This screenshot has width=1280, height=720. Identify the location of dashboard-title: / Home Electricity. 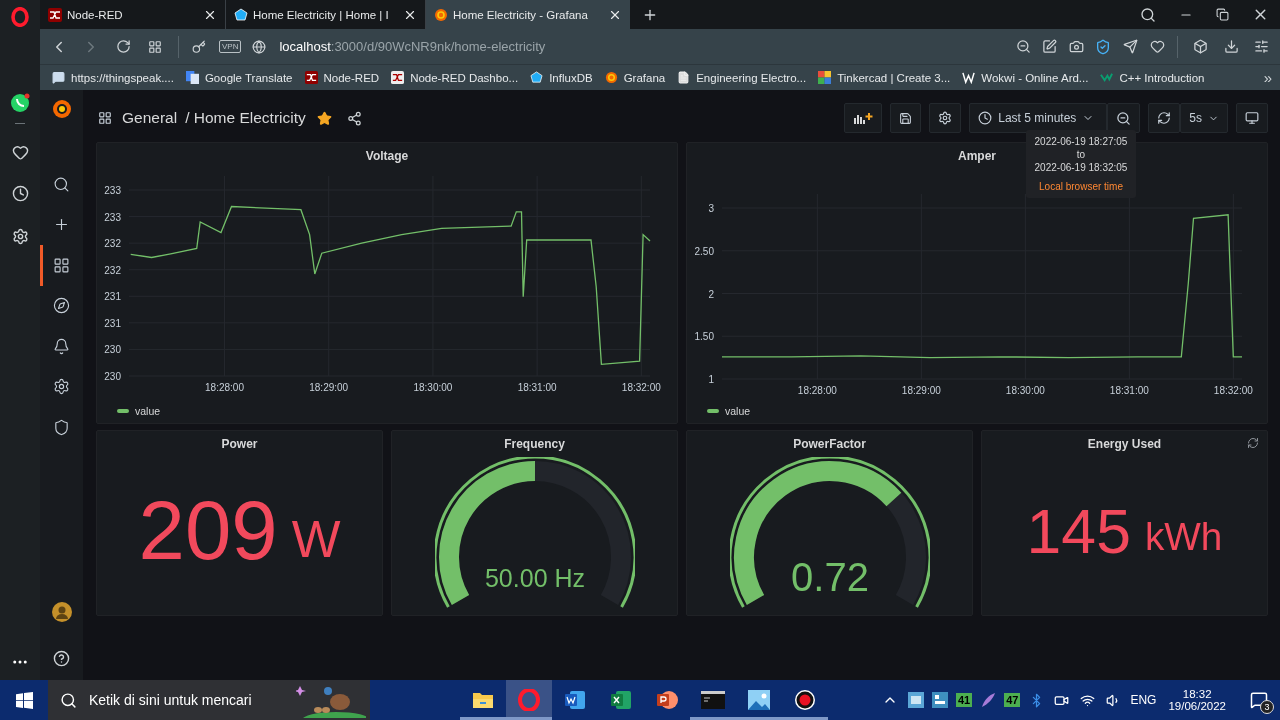
(245, 118).